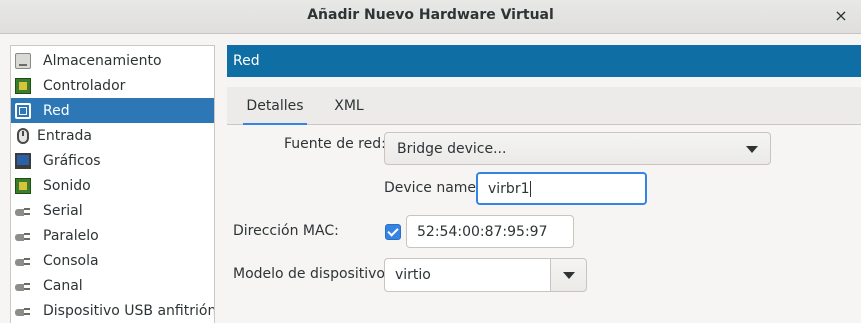 Image resolution: width=861 pixels, height=323 pixels. I want to click on mac-address-label: Dirección MAC:, so click(286, 231).